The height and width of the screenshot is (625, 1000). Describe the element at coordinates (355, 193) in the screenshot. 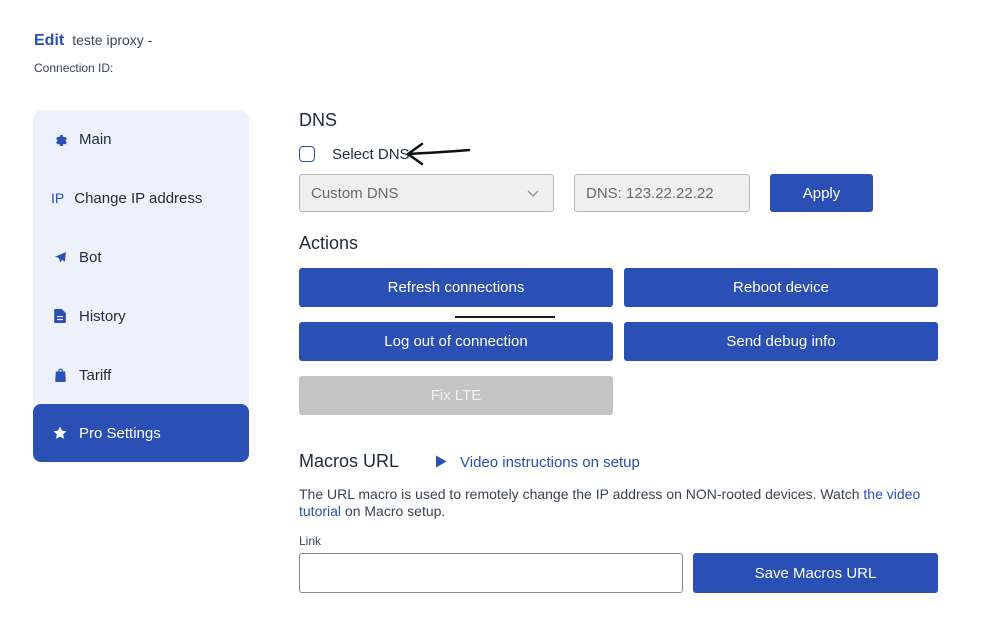

I see `dns-select-value: Custom DNS` at that location.